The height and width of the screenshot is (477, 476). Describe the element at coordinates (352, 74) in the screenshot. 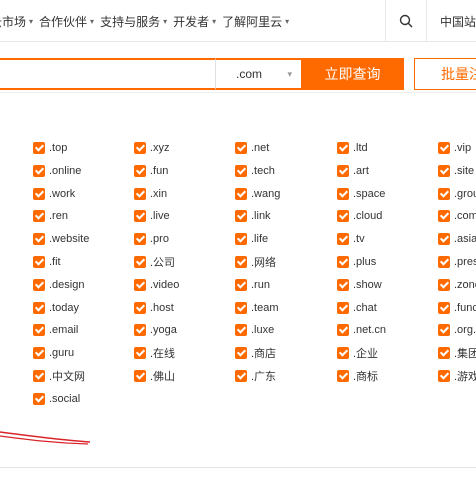

I see `search-now-button: 立即查询` at that location.